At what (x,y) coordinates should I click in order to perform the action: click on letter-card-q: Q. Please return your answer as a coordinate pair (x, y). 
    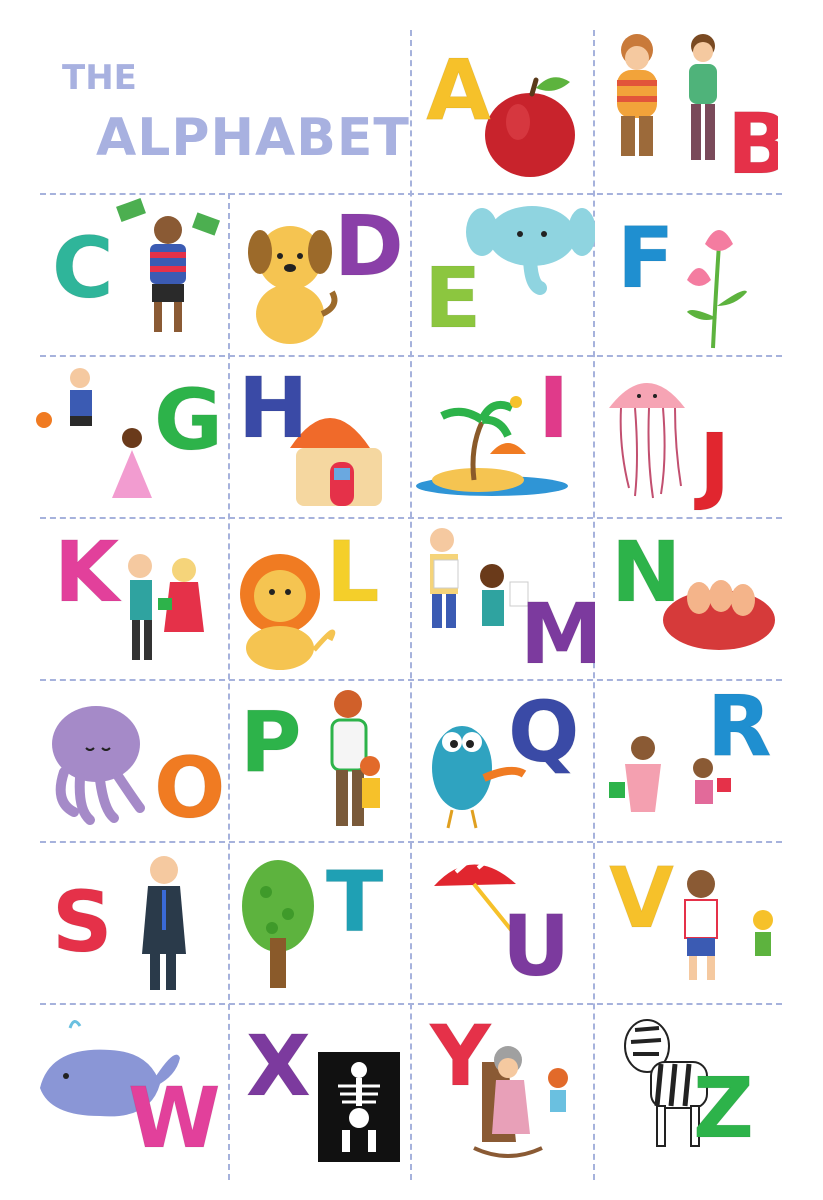
    Looking at the image, I should click on (503, 763).